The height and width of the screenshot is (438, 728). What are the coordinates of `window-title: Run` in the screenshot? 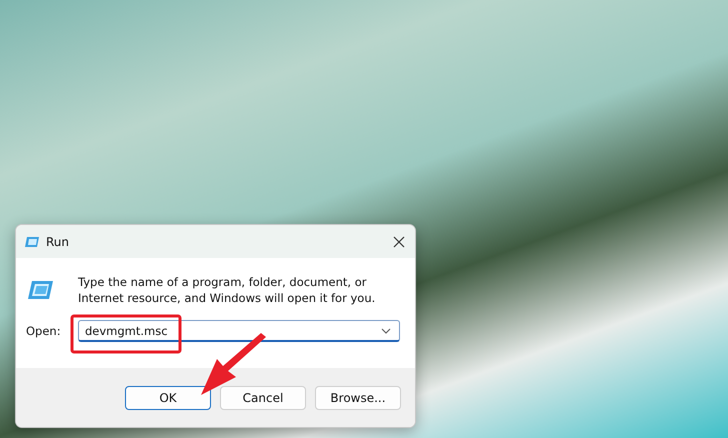 It's located at (58, 241).